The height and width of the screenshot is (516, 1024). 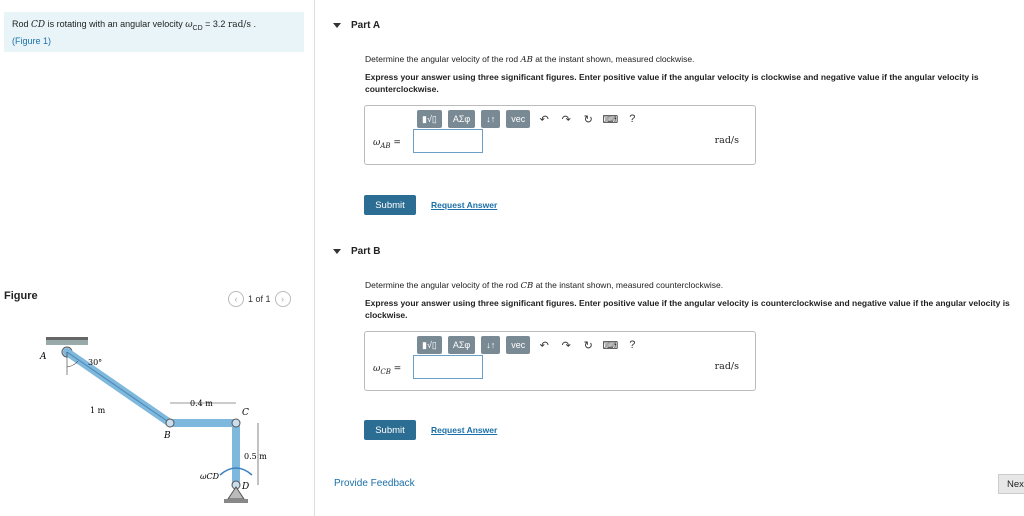 What do you see at coordinates (245, 413) in the screenshot?
I see `label-c: C` at bounding box center [245, 413].